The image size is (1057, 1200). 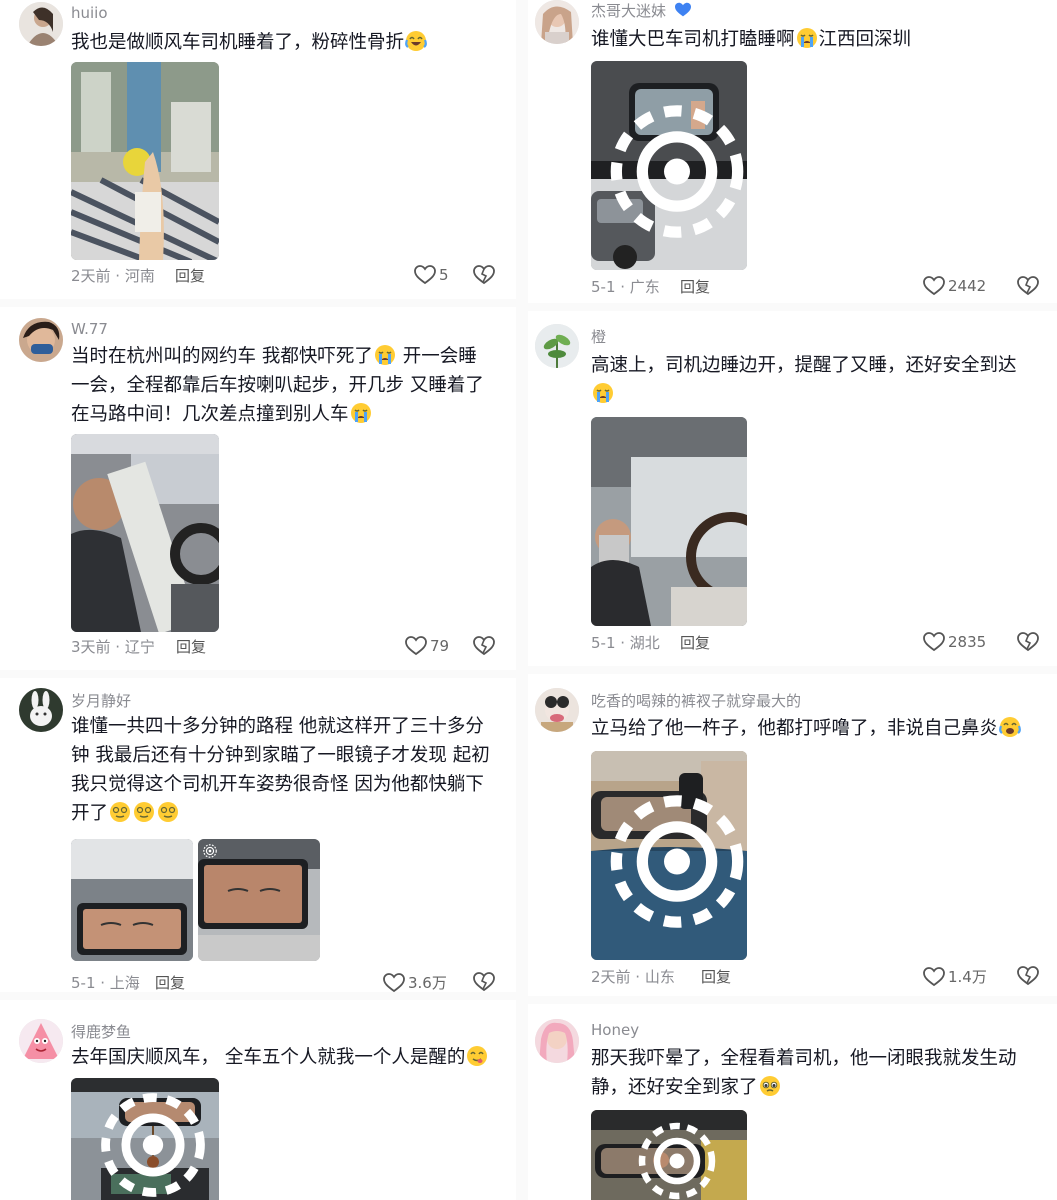 I want to click on like-button: 5, so click(x=431, y=275).